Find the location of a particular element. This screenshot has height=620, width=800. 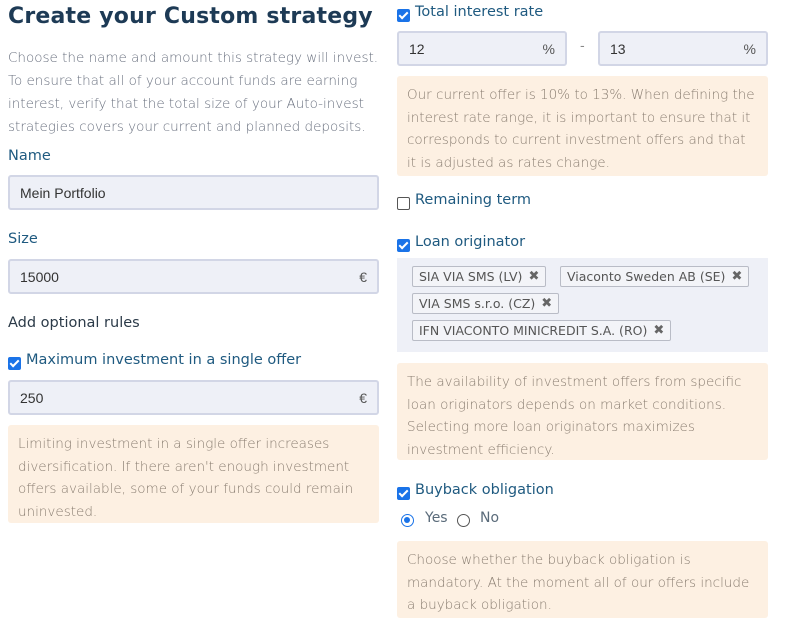

size-input: 15000 € is located at coordinates (193, 276).